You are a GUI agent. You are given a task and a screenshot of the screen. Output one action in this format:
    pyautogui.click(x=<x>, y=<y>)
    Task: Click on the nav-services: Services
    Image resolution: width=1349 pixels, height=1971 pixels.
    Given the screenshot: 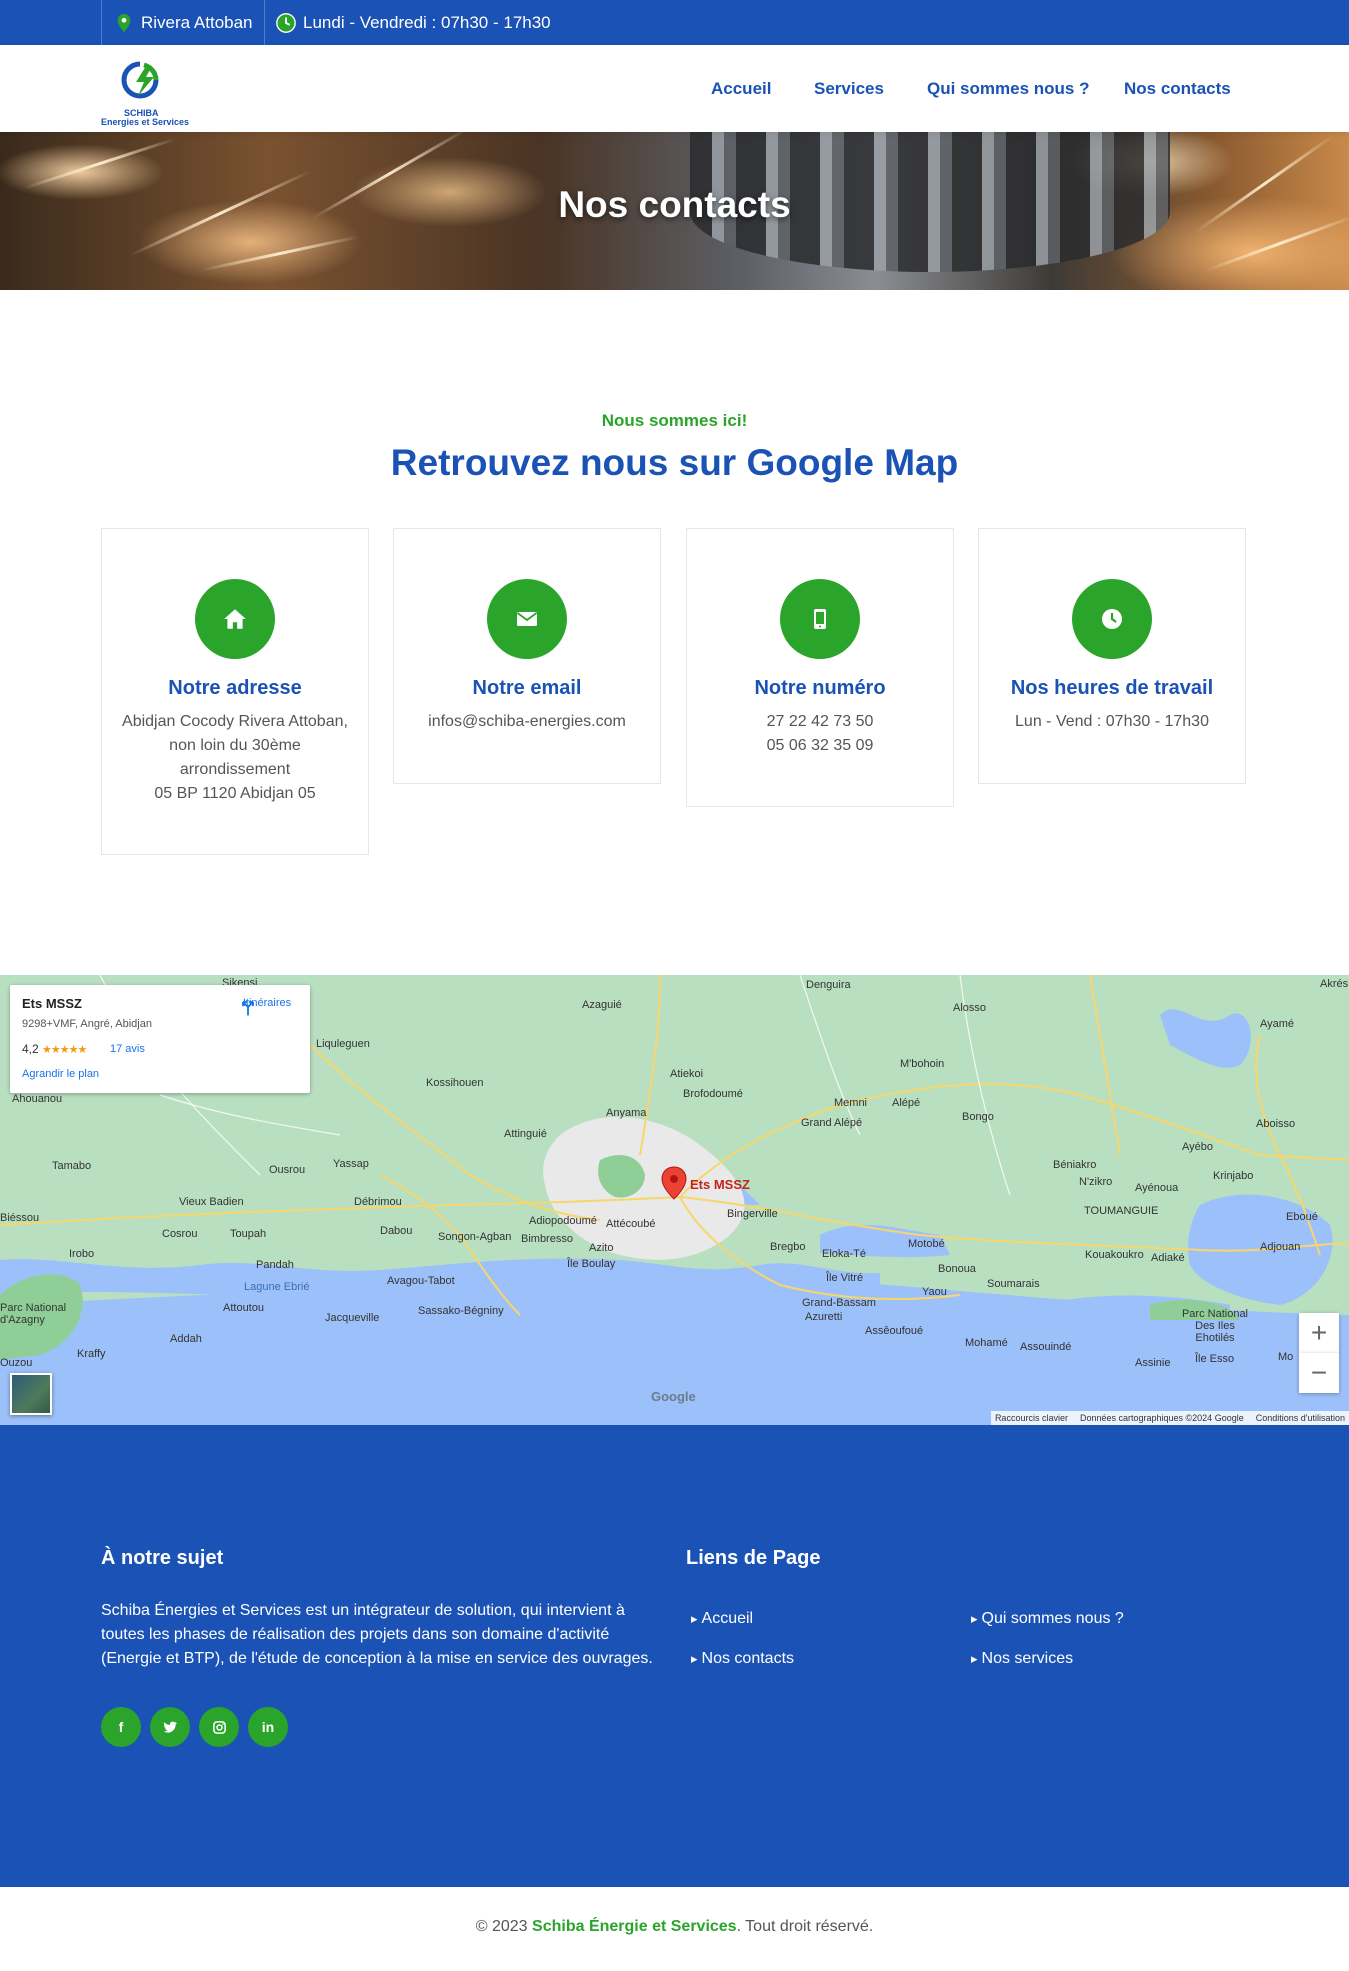 What is the action you would take?
    pyautogui.click(x=849, y=89)
    